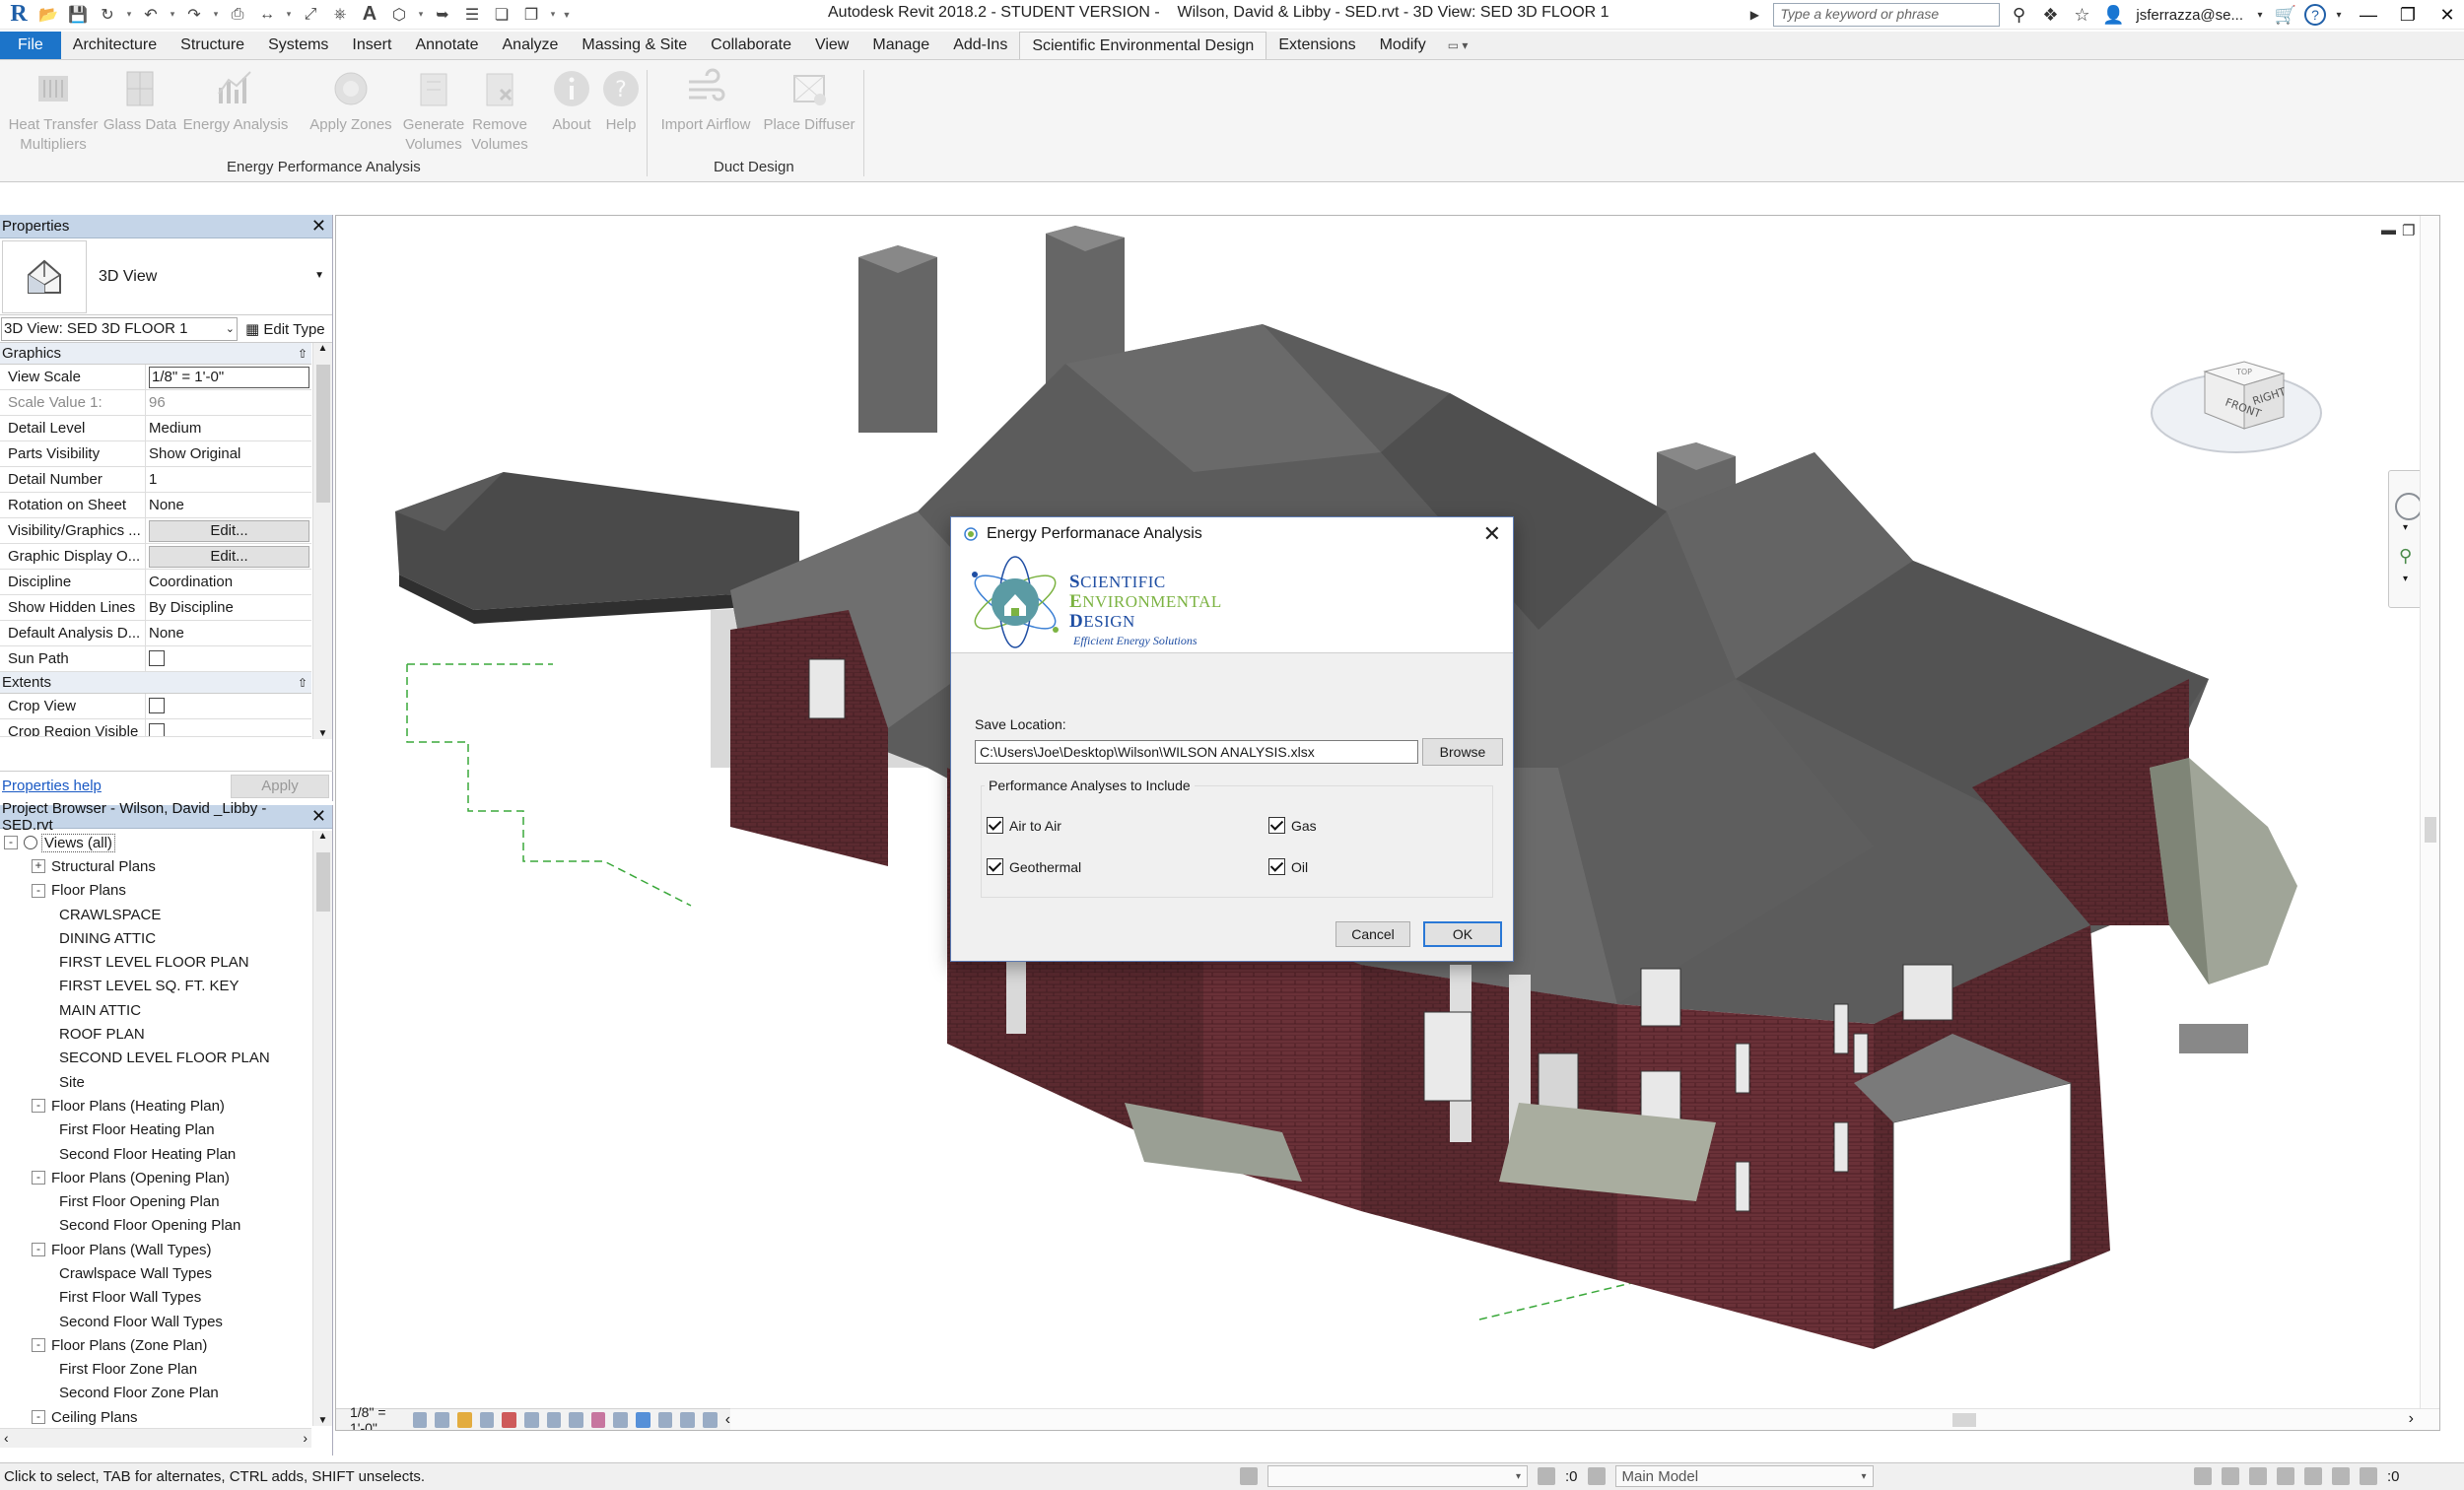  What do you see at coordinates (2405, 579) in the screenshot?
I see `zoom-dropdown-icon: ▾` at bounding box center [2405, 579].